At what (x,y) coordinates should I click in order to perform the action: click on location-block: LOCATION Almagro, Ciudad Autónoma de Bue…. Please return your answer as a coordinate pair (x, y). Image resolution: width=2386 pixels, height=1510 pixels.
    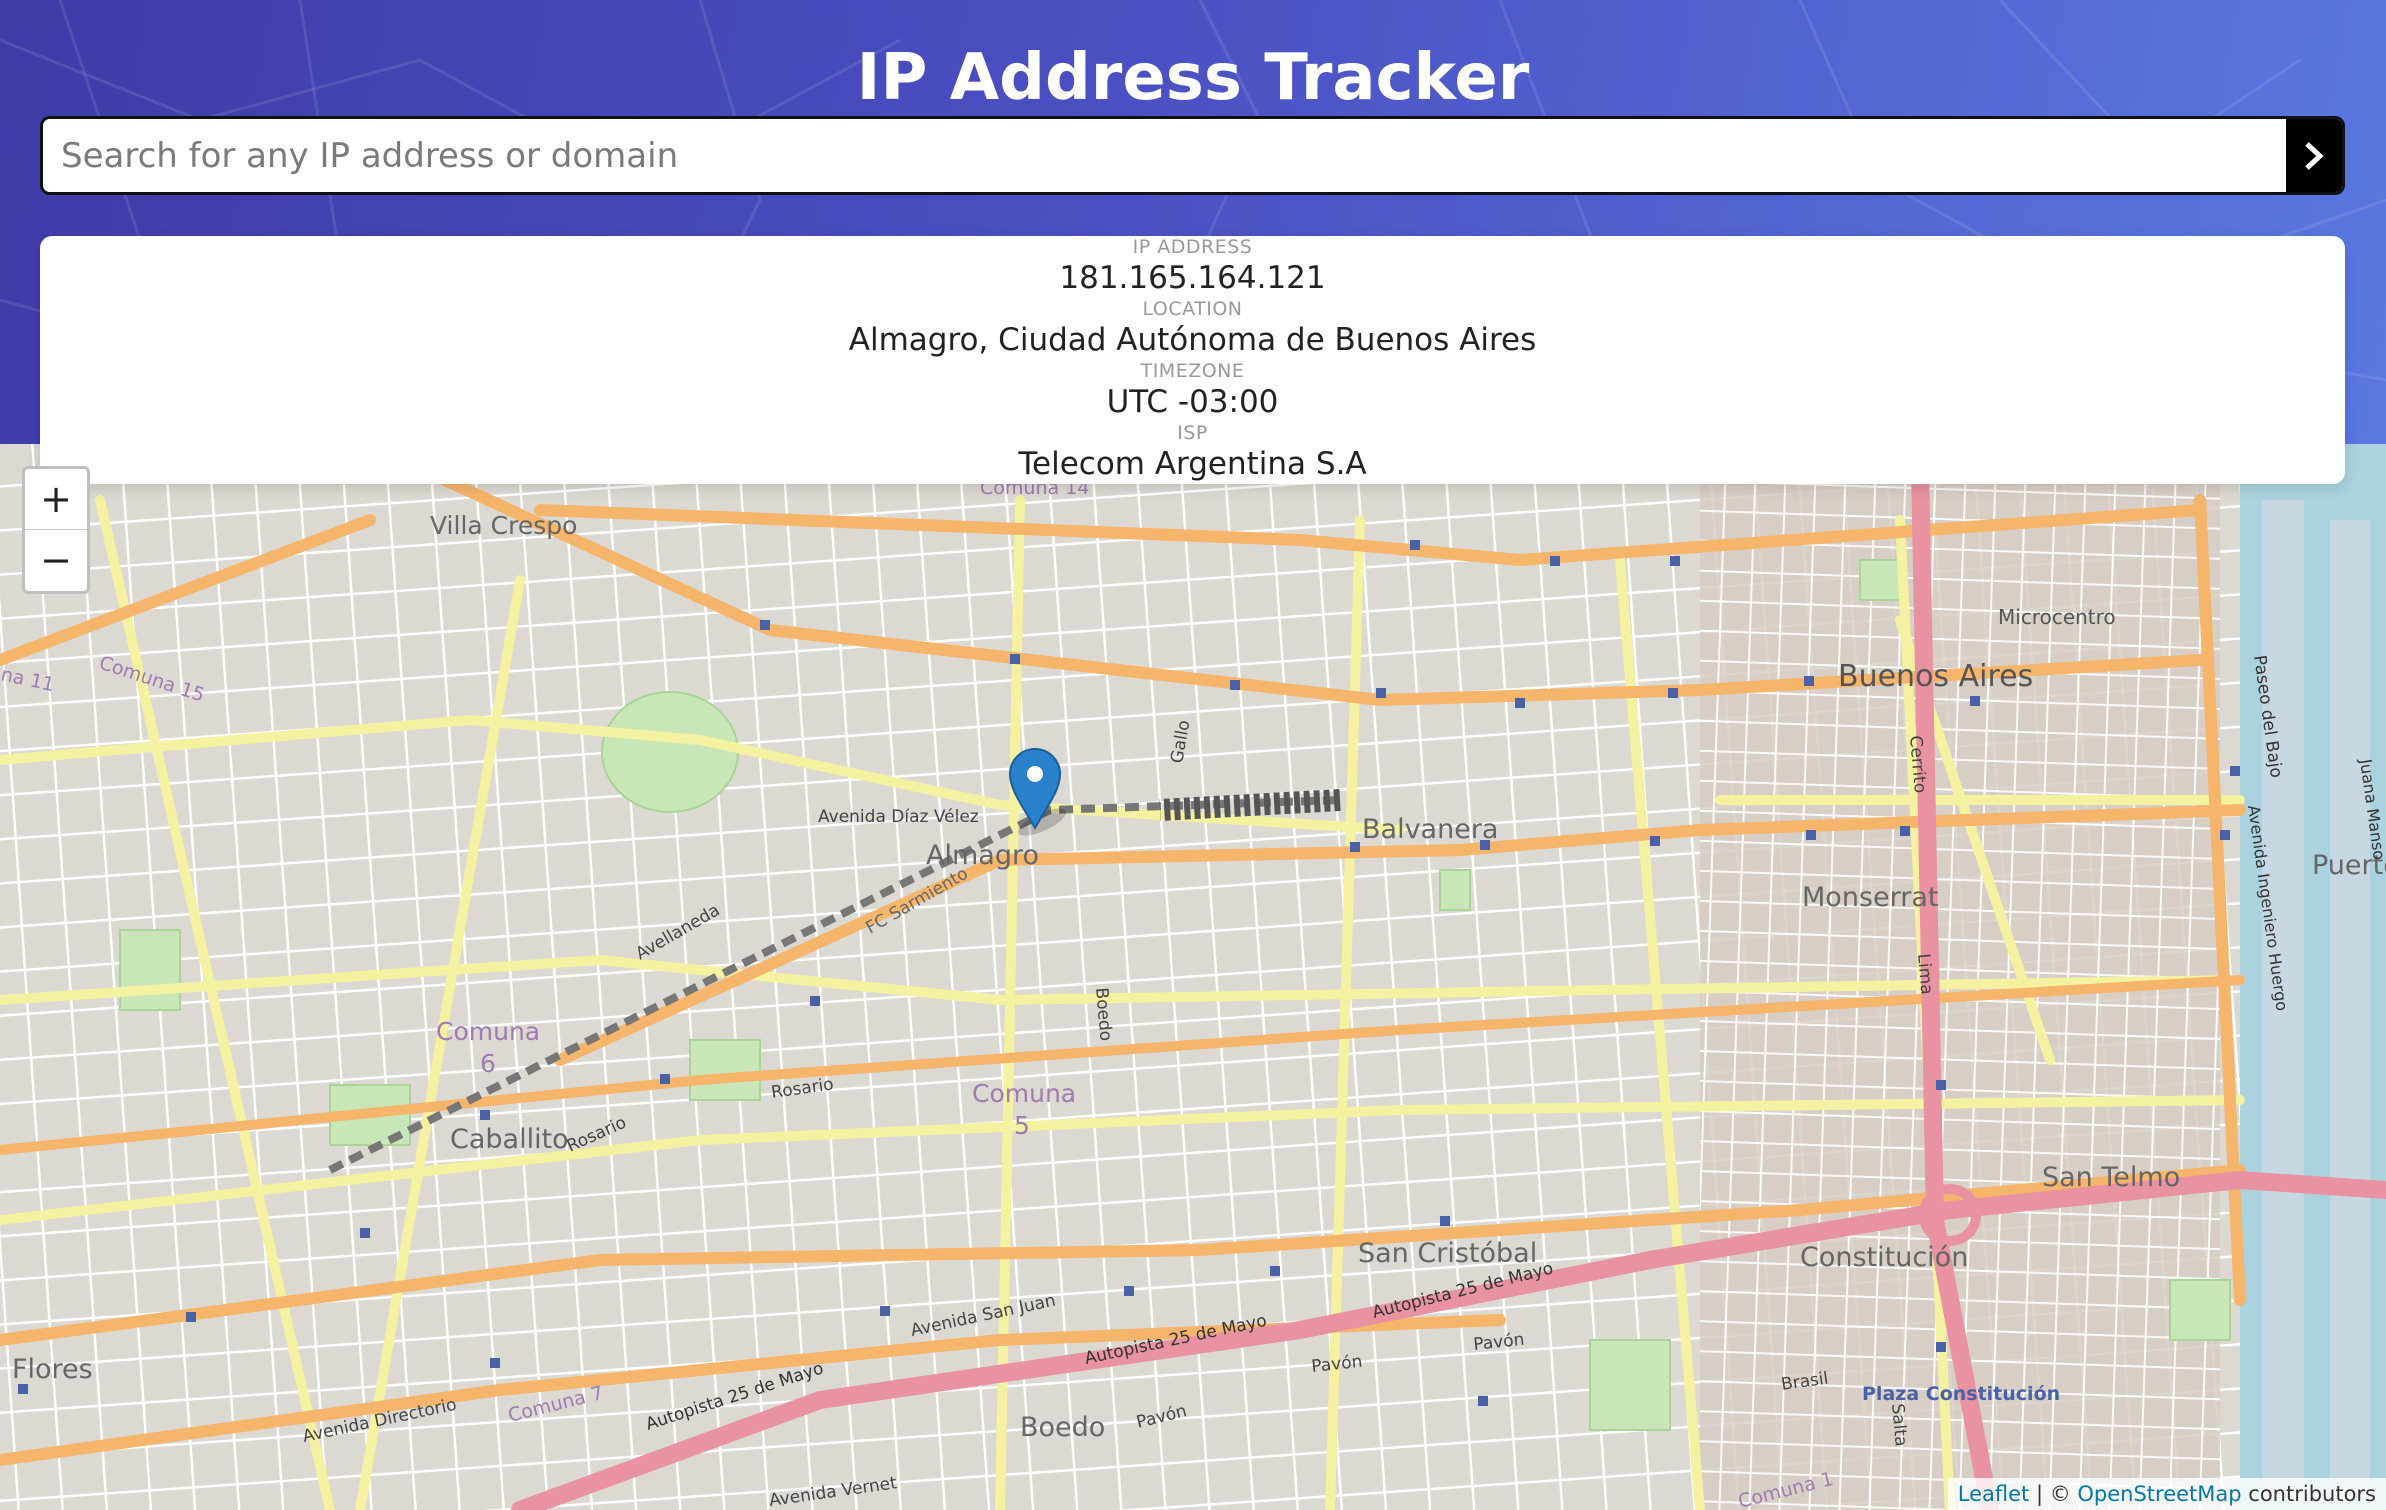
    Looking at the image, I should click on (1192, 329).